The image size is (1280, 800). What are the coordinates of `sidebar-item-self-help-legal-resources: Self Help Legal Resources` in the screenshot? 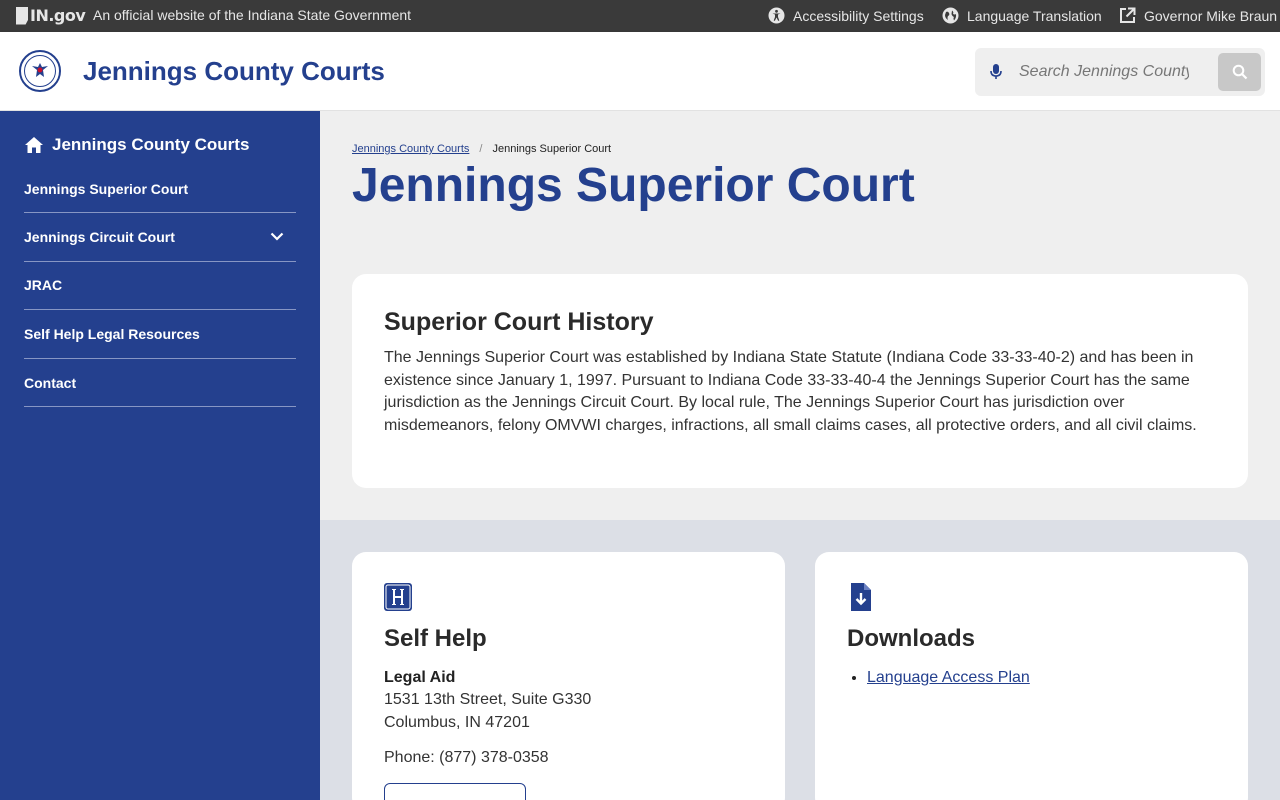 It's located at (160, 334).